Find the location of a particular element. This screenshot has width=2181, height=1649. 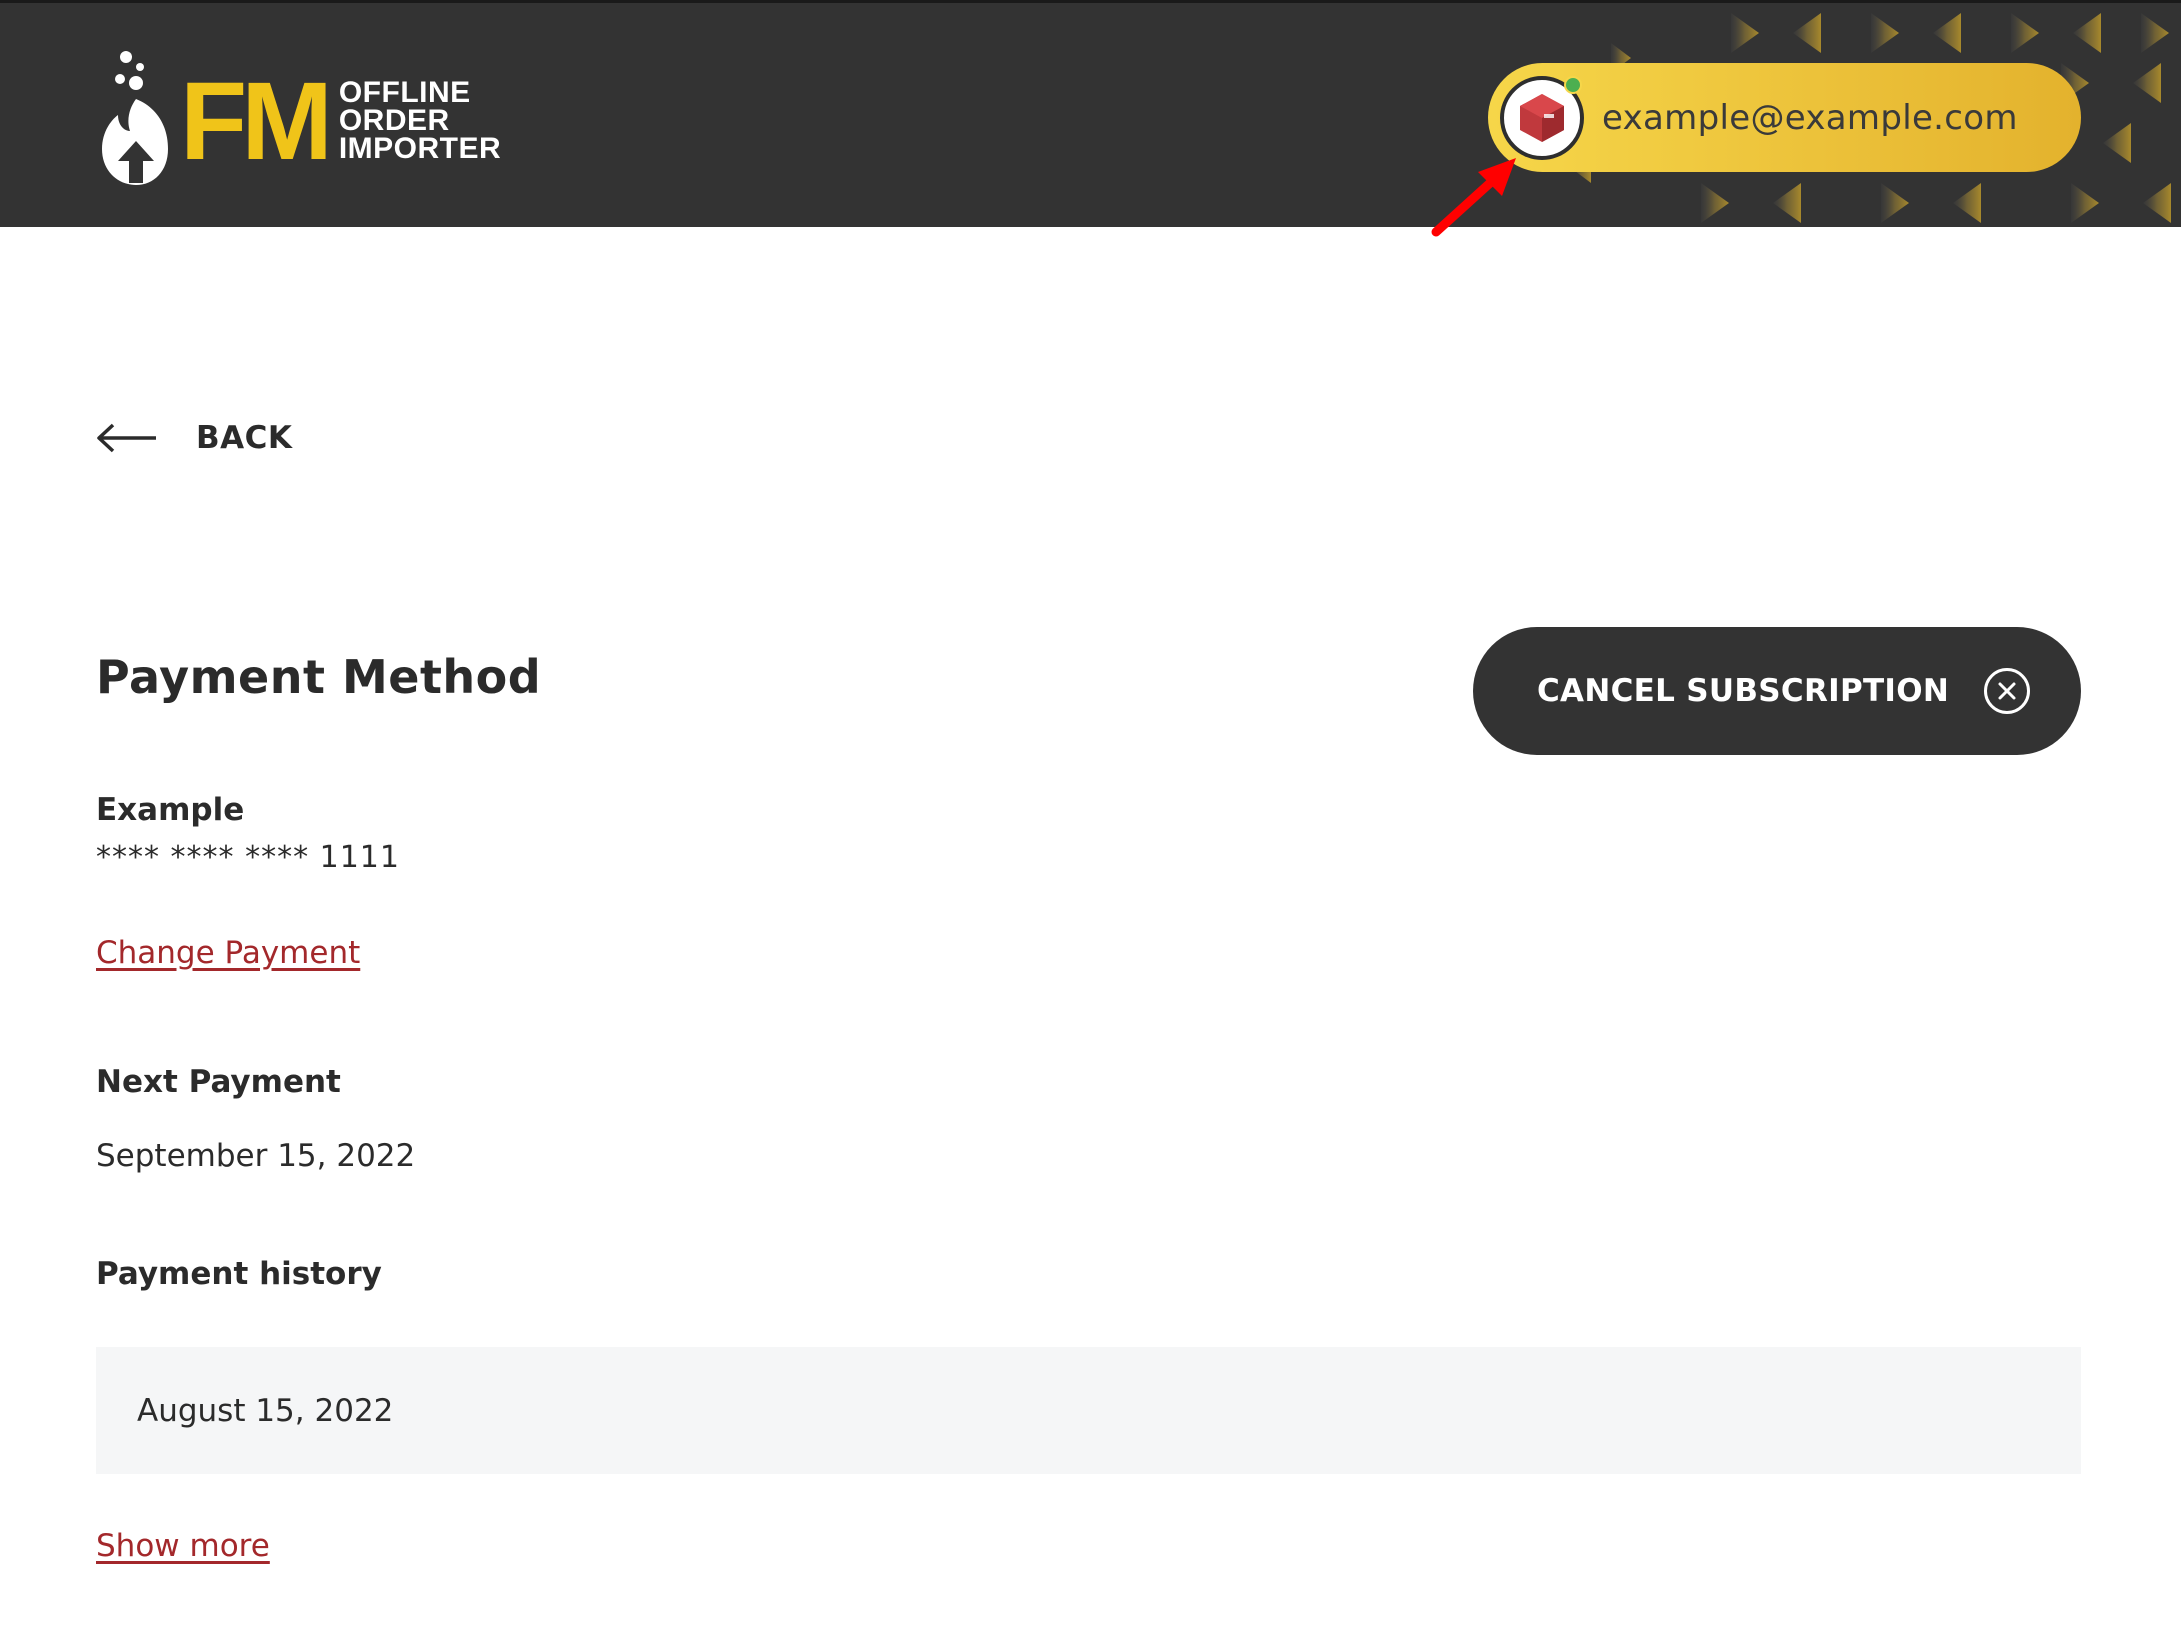

online-status-dot is located at coordinates (1573, 84).